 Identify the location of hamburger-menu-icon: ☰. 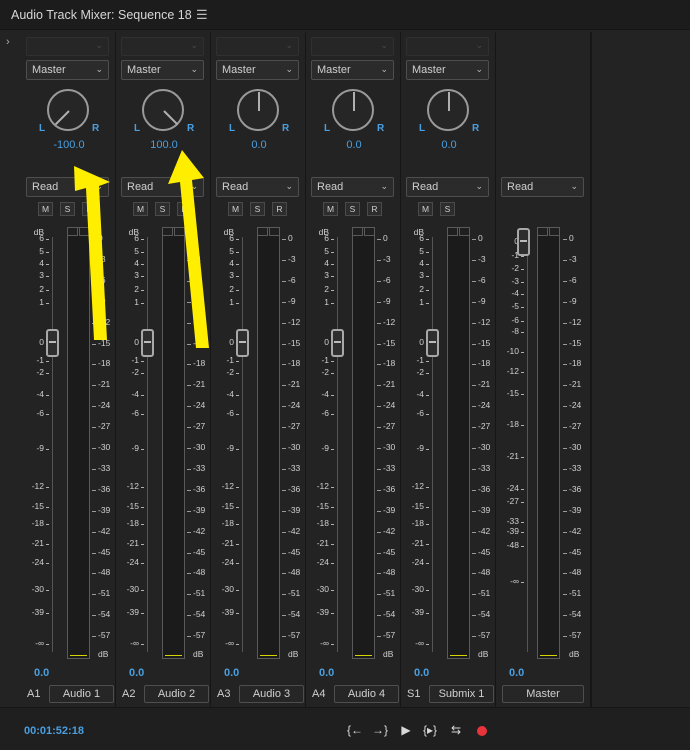
(202, 15).